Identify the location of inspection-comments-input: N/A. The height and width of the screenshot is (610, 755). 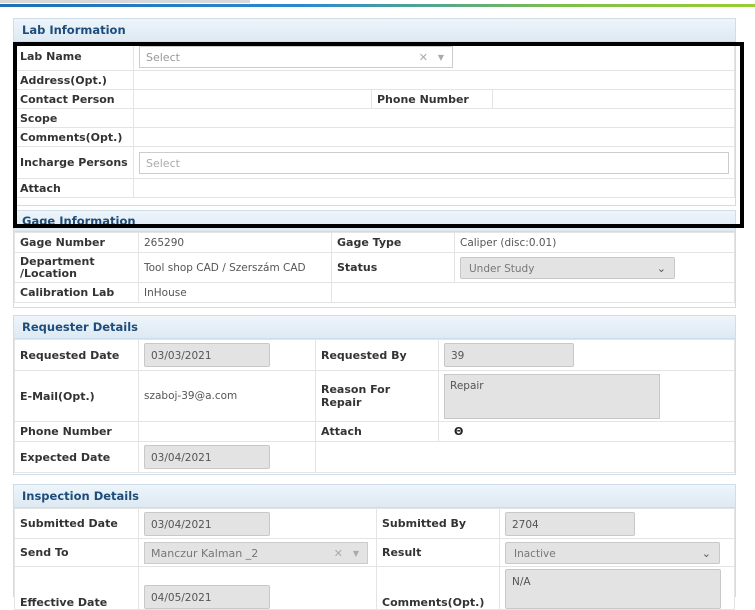
(613, 589).